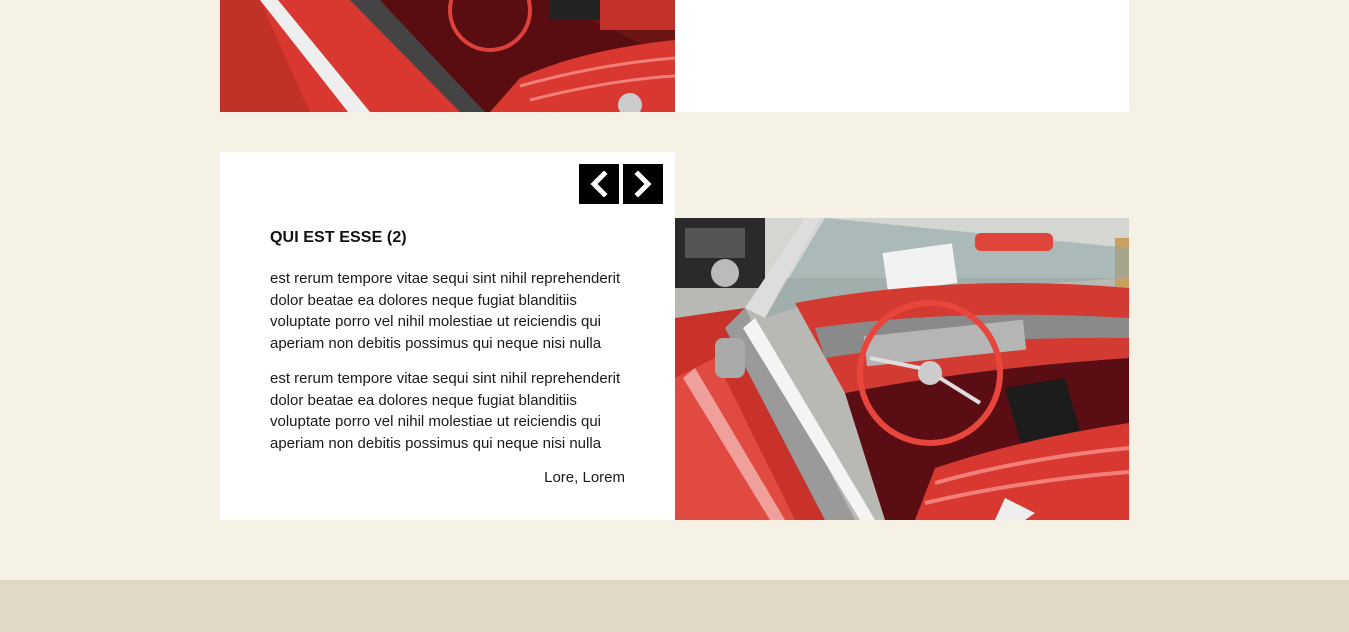 Image resolution: width=1349 pixels, height=632 pixels. I want to click on article-title: QUI EST ESSE (2), so click(338, 237).